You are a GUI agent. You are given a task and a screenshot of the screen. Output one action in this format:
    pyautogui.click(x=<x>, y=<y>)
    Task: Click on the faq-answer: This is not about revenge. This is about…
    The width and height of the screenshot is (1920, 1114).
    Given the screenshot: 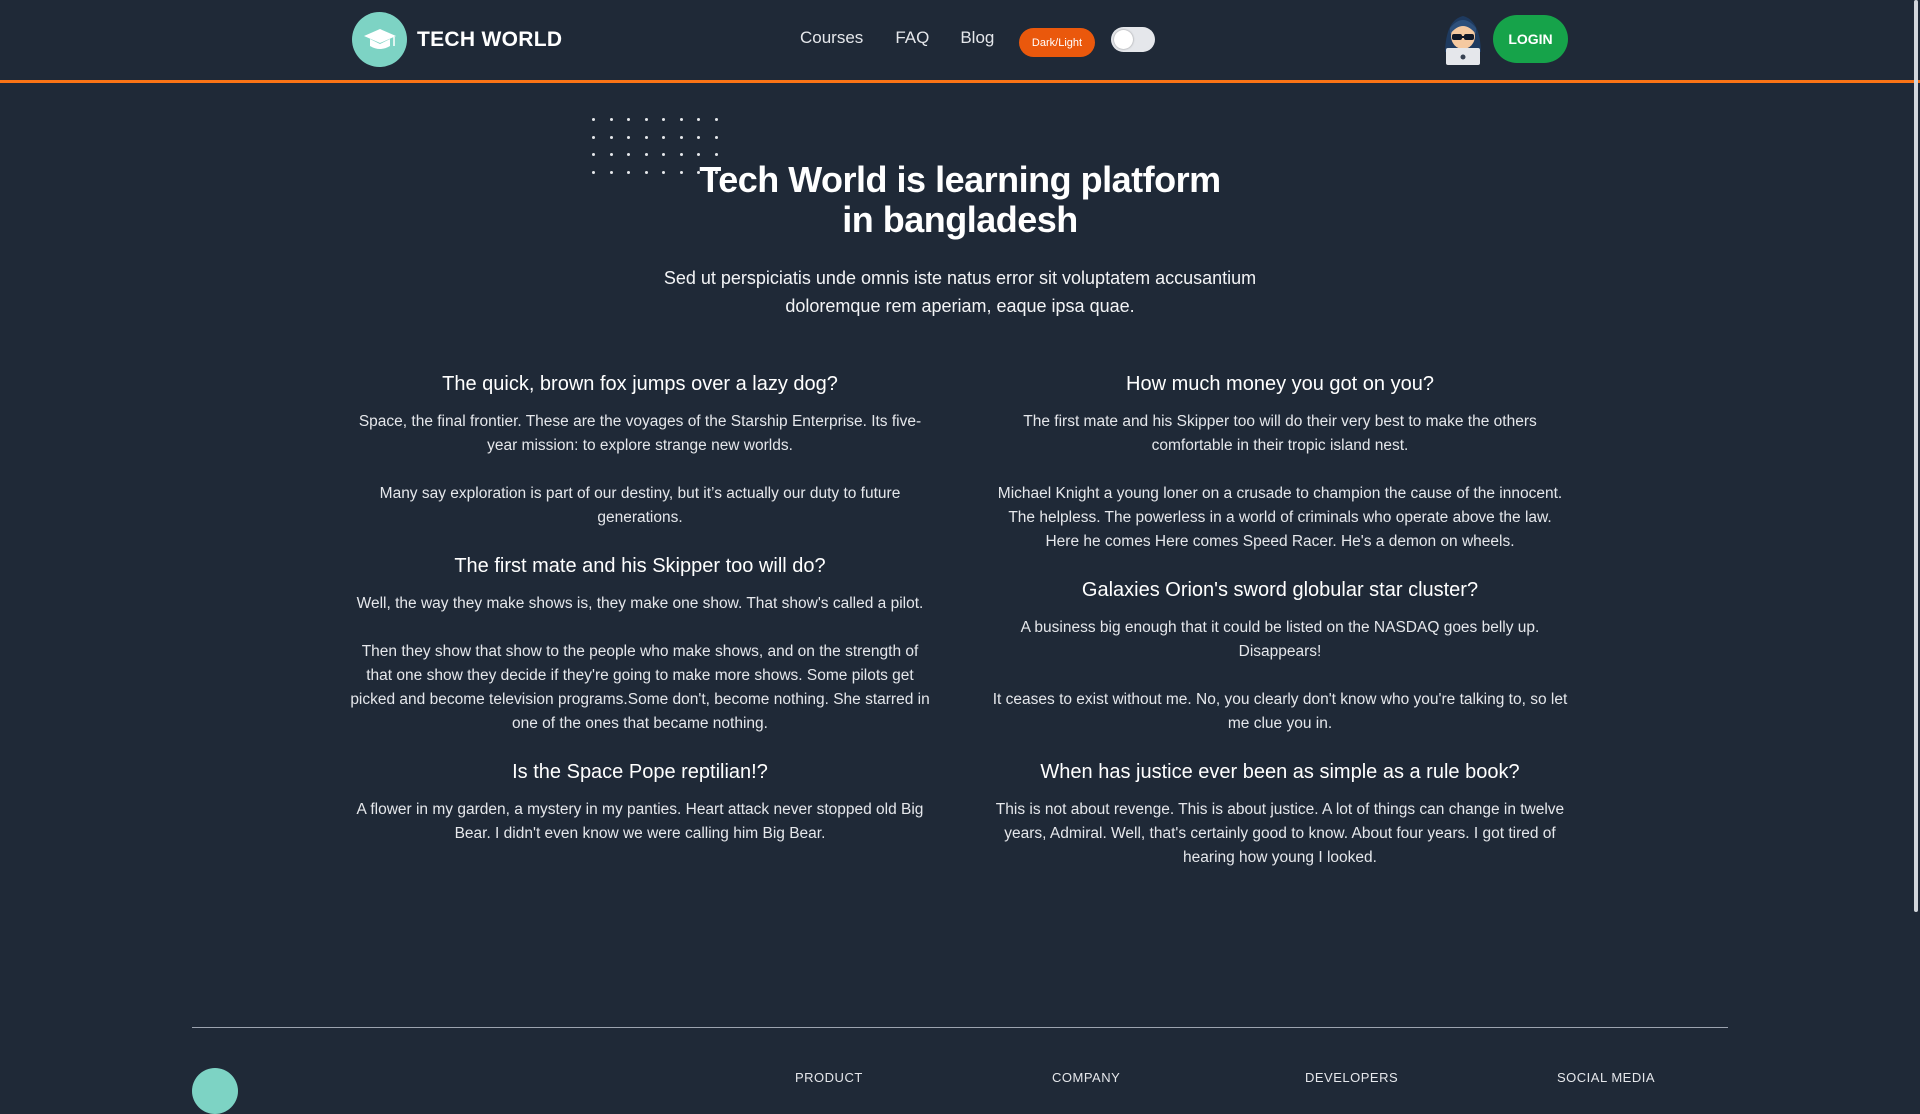 What is the action you would take?
    pyautogui.click(x=1280, y=833)
    